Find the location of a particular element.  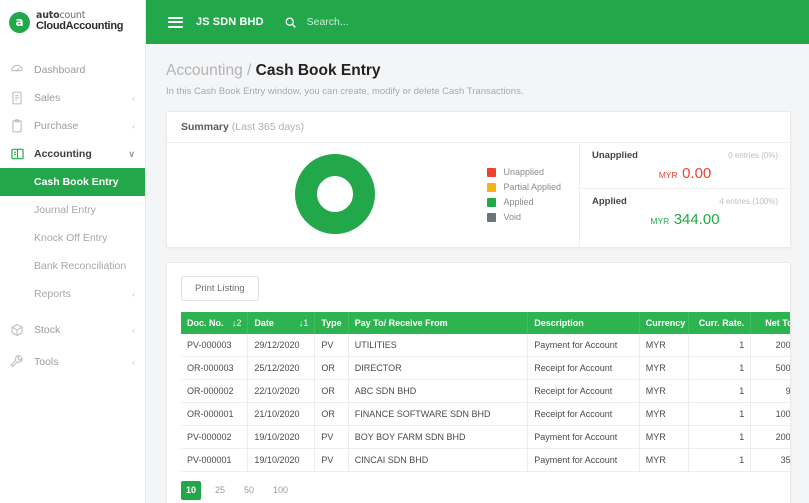

print-listing-button: Print Listing is located at coordinates (220, 288).